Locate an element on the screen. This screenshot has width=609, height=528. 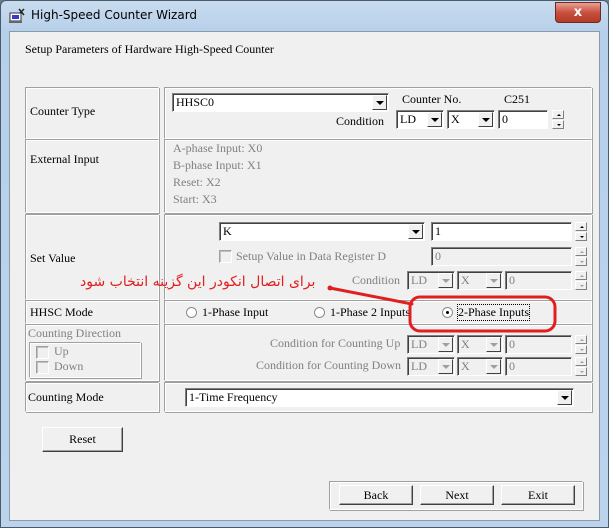
set-value-condition-instr: LD is located at coordinates (419, 280).